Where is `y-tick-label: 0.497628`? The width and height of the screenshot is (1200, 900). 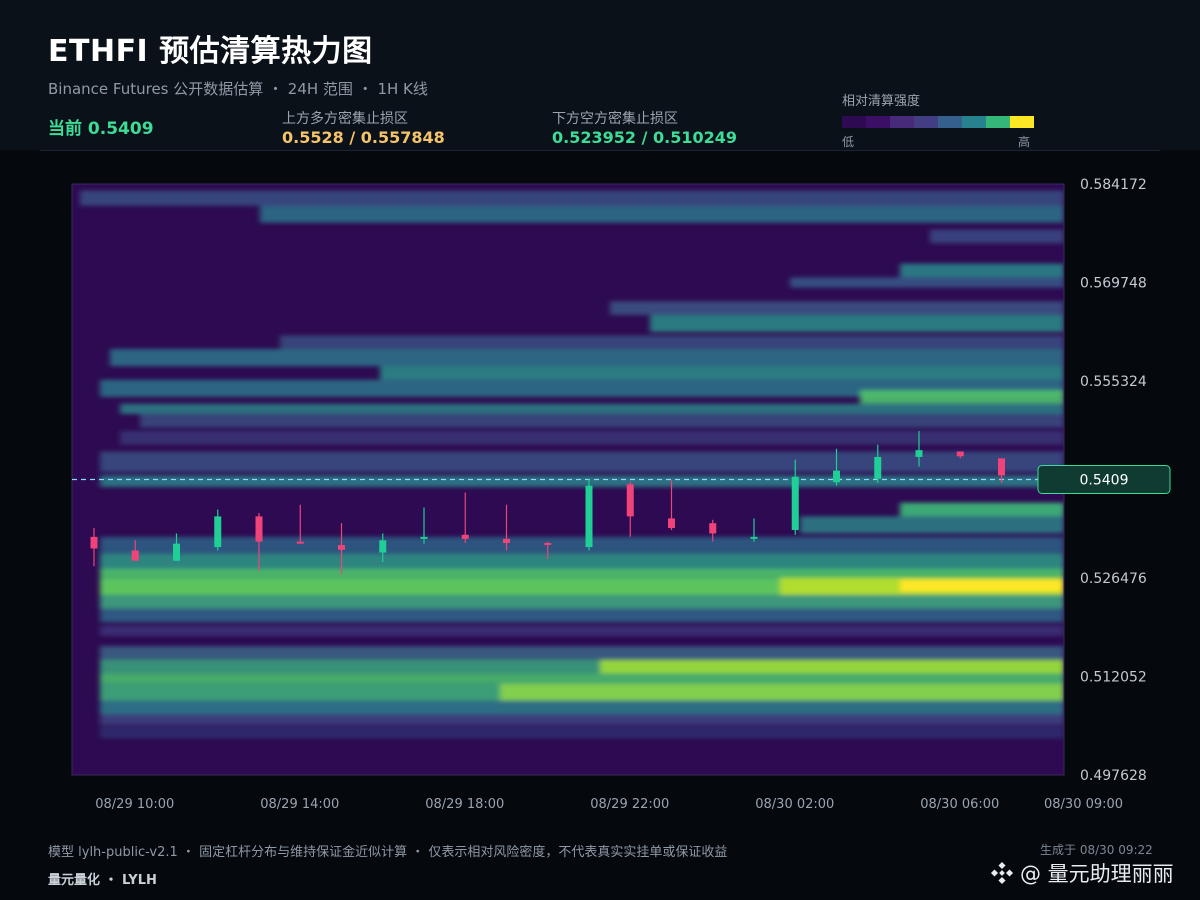 y-tick-label: 0.497628 is located at coordinates (1113, 776).